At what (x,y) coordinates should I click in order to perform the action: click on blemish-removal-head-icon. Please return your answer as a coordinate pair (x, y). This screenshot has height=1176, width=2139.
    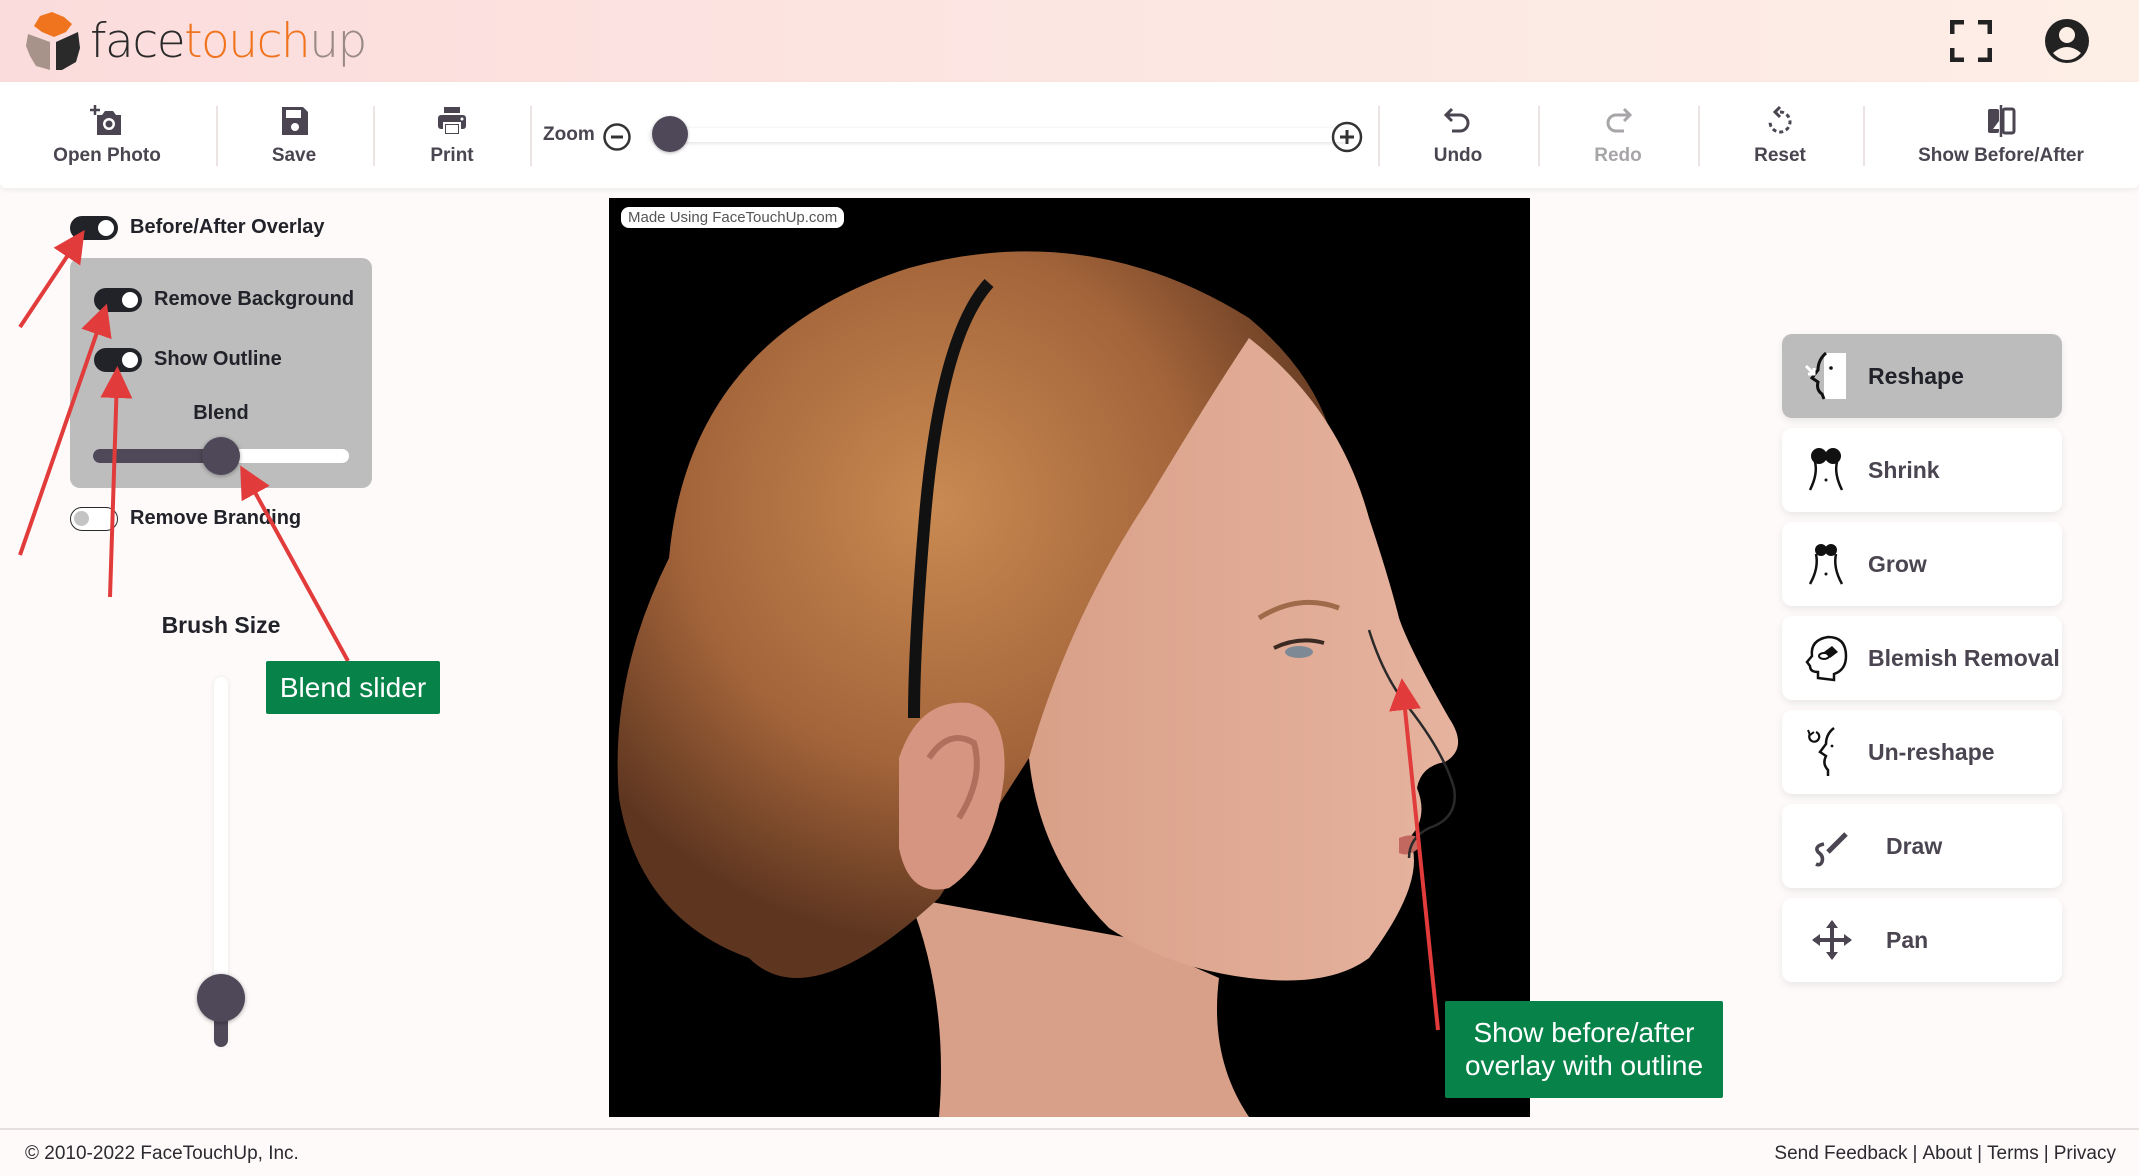
    Looking at the image, I should click on (1826, 658).